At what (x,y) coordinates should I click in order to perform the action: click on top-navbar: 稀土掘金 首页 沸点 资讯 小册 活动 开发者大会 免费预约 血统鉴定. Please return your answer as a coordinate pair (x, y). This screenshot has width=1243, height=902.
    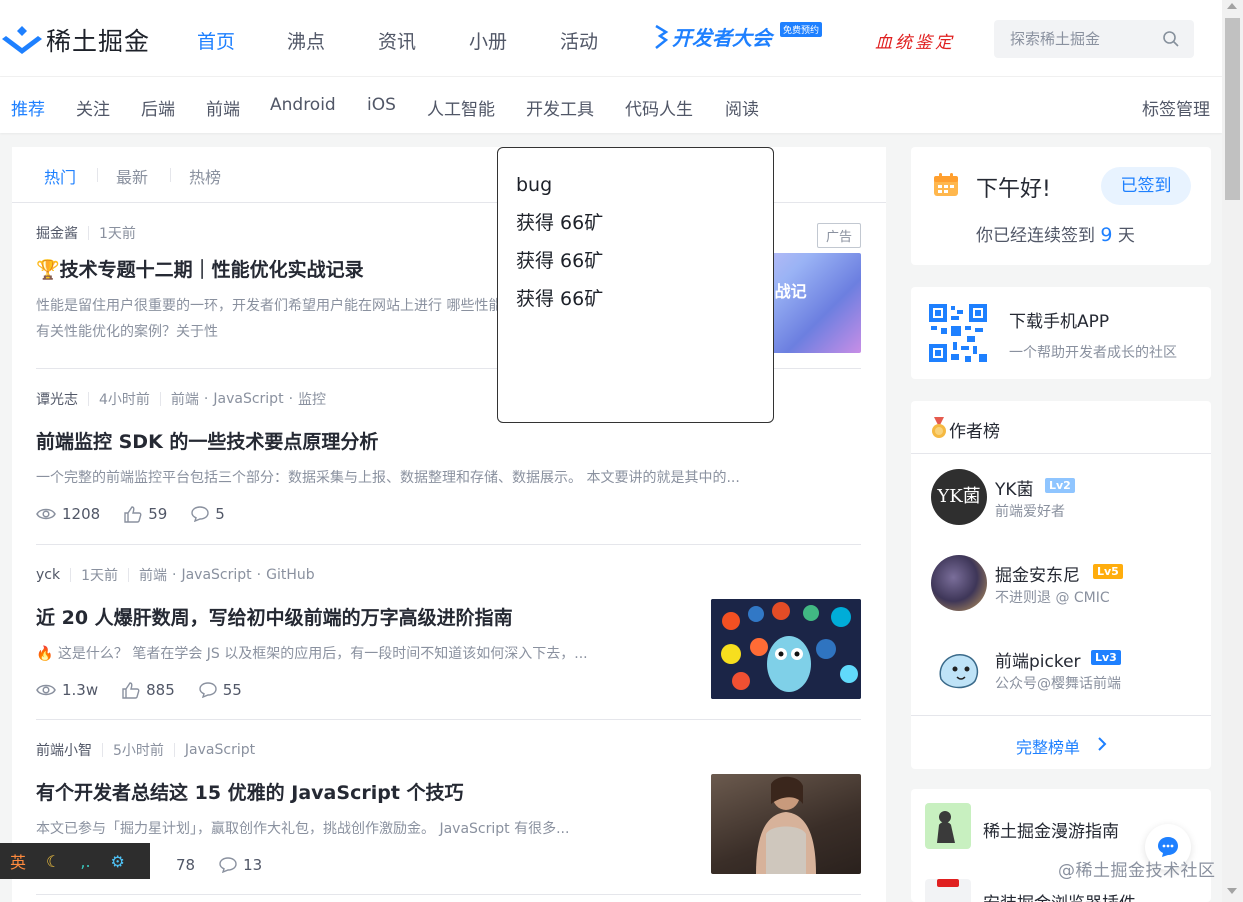
    Looking at the image, I should click on (611, 38).